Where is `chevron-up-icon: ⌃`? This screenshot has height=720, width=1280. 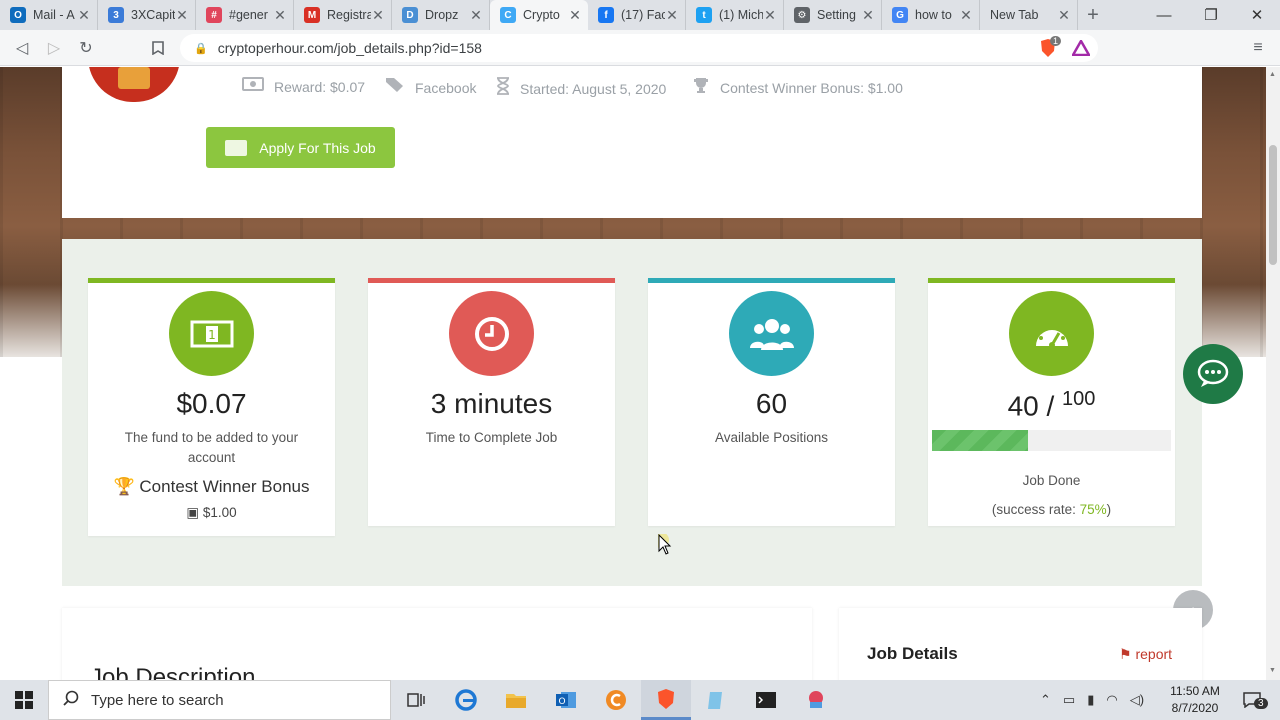 chevron-up-icon: ⌃ is located at coordinates (1045, 700).